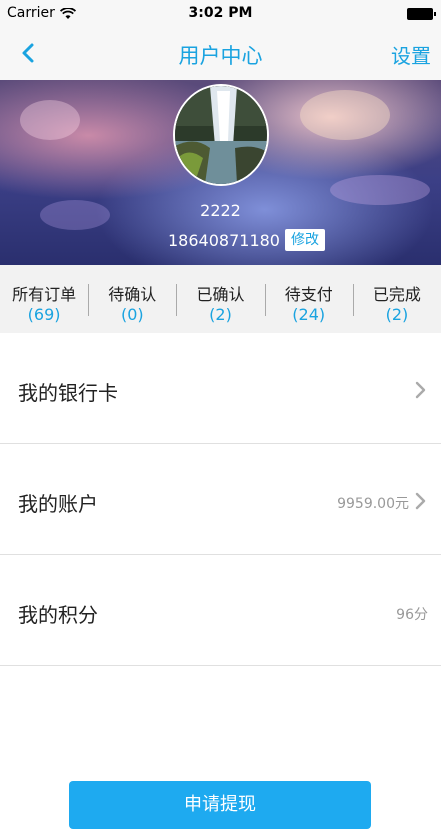 This screenshot has width=441, height=839. I want to click on order-tab-completed: 已完成 (2), so click(396, 299).